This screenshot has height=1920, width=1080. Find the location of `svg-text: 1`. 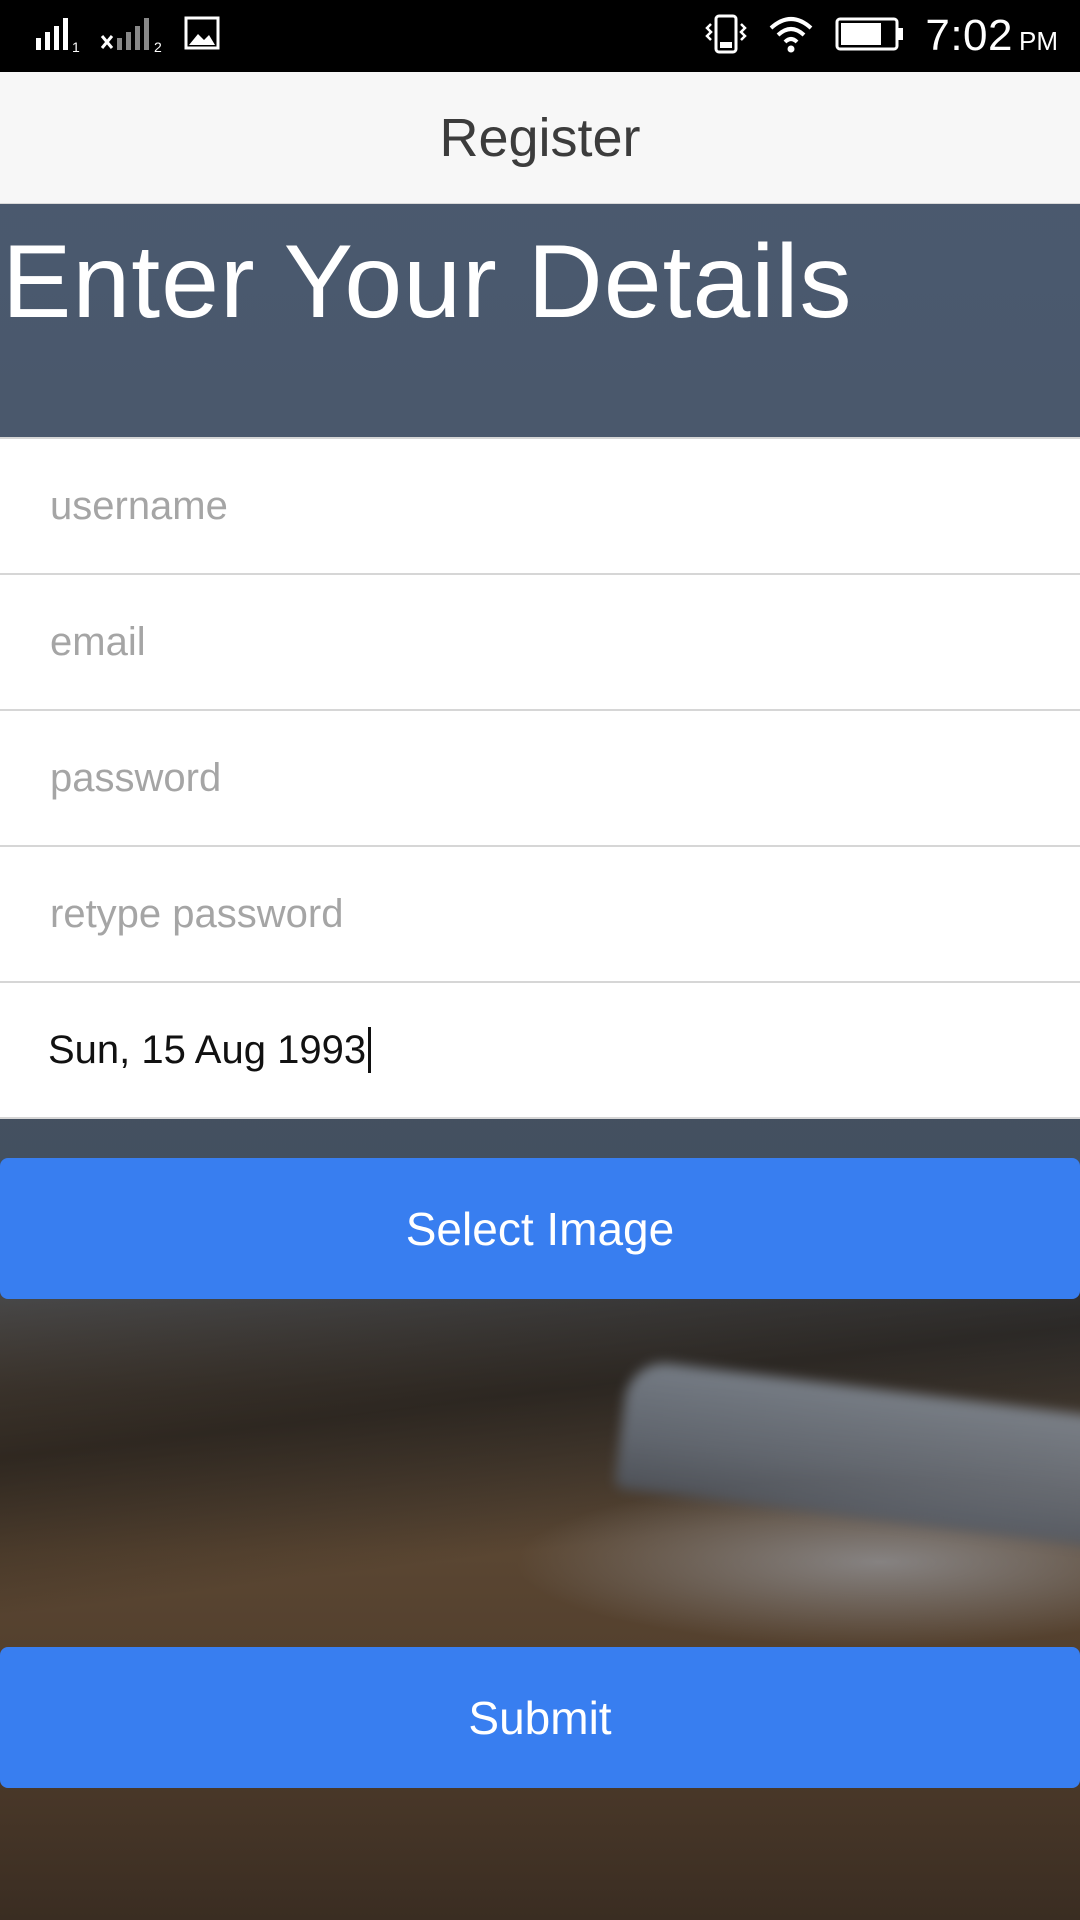

svg-text: 1 is located at coordinates (76, 46).